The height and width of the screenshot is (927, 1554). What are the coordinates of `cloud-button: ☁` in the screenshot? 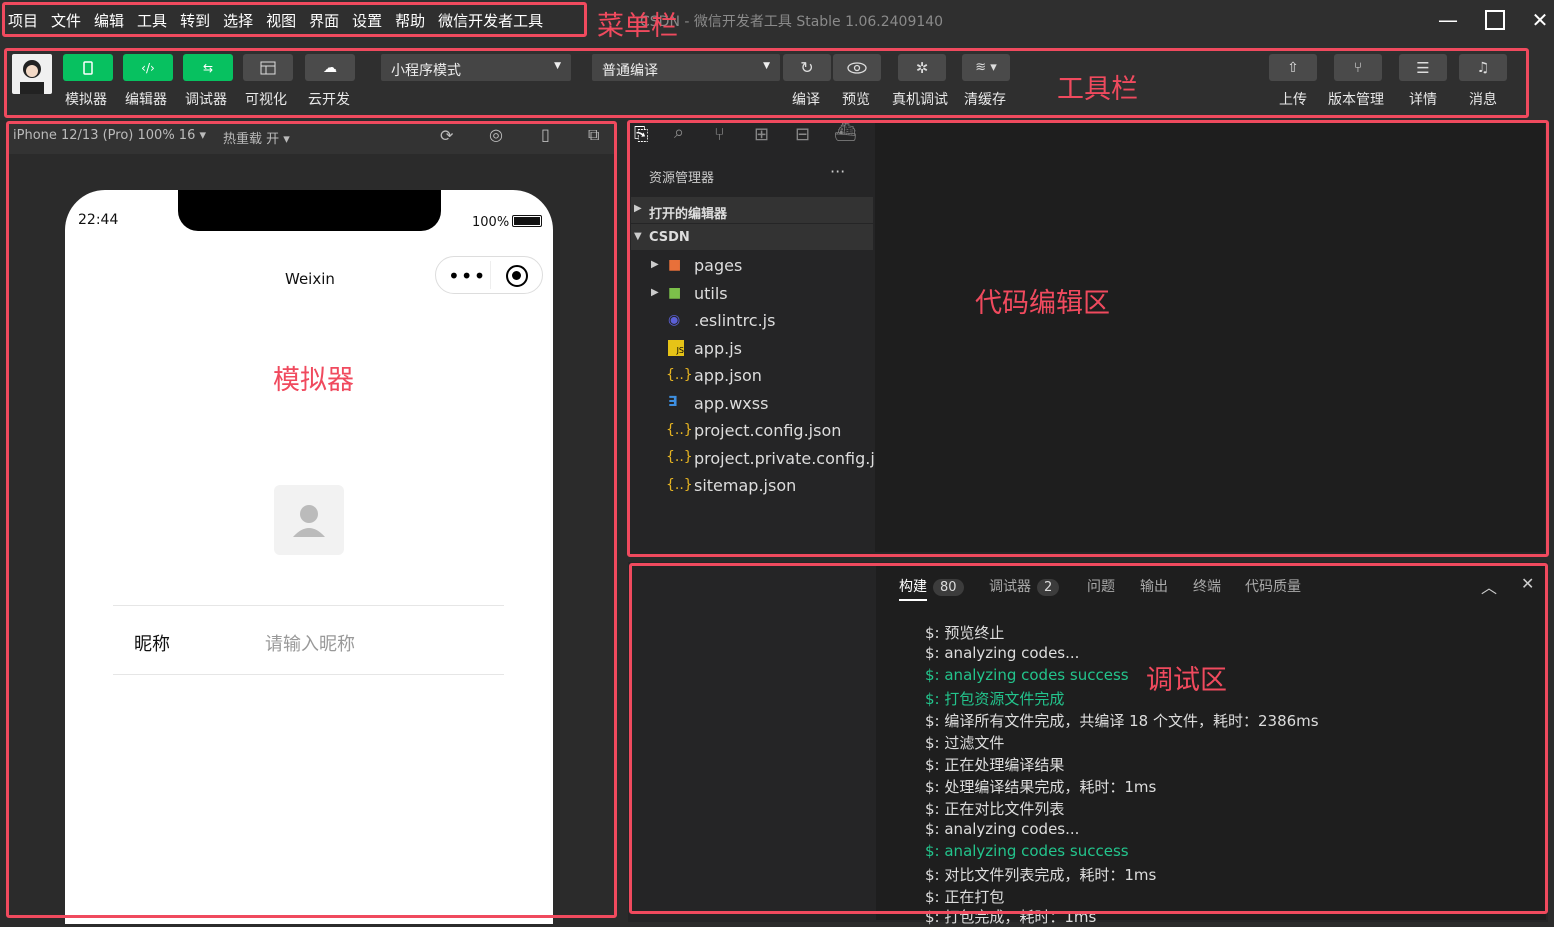 It's located at (330, 67).